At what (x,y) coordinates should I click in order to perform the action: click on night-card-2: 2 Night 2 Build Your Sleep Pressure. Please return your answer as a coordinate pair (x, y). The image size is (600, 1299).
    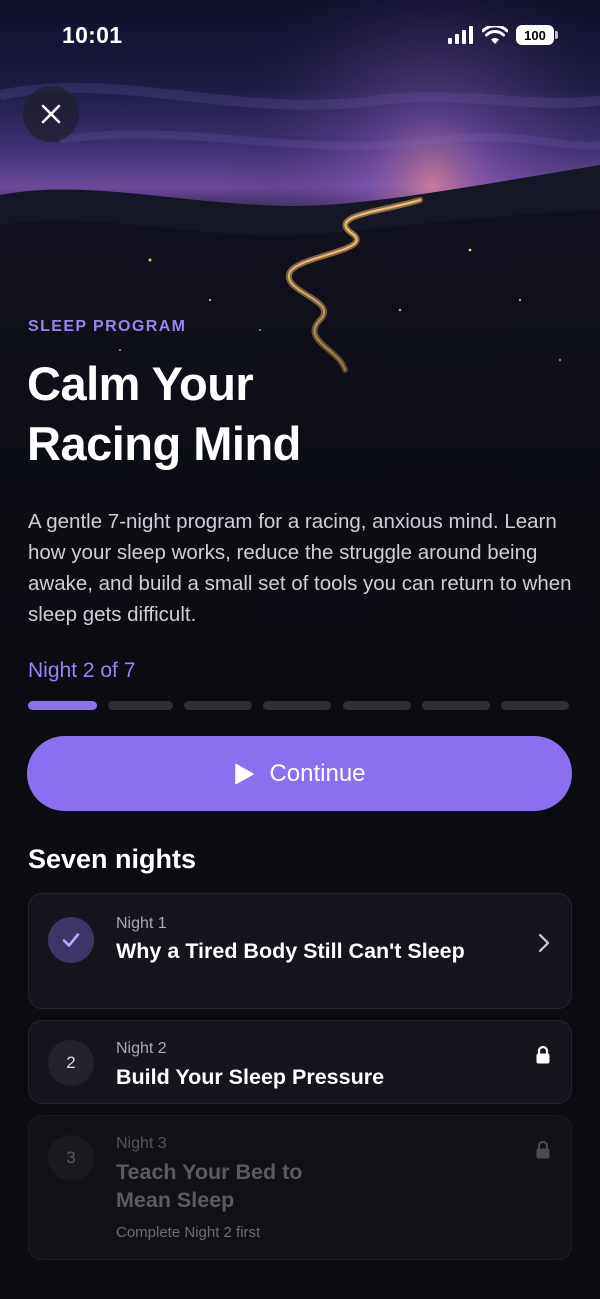
    Looking at the image, I should click on (300, 1062).